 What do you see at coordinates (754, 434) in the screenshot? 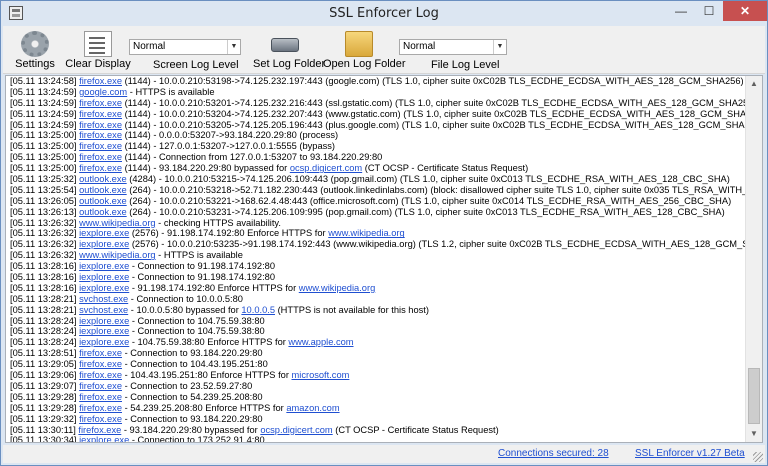
I see `scroll-down-icon: ▼` at bounding box center [754, 434].